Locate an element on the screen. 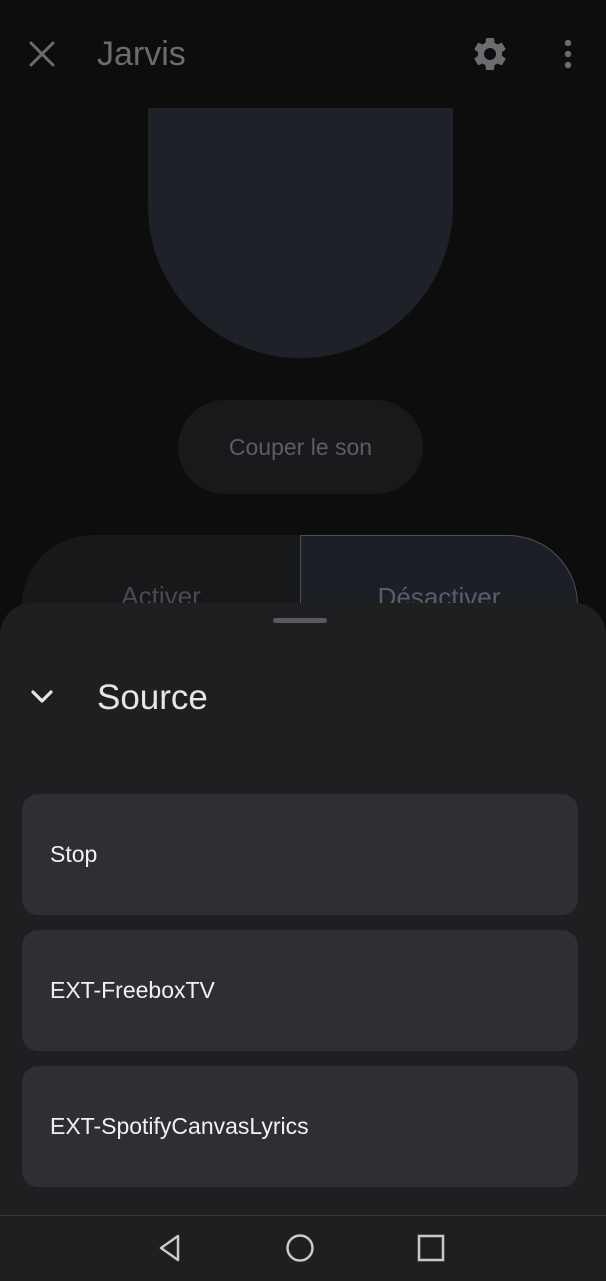  recents-square-icon is located at coordinates (431, 1248).